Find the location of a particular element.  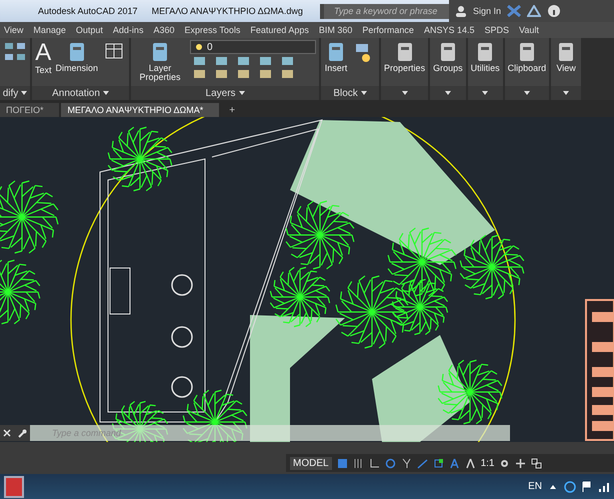

file-tab: ΠΟΓΕΙΟ* is located at coordinates (30, 110).